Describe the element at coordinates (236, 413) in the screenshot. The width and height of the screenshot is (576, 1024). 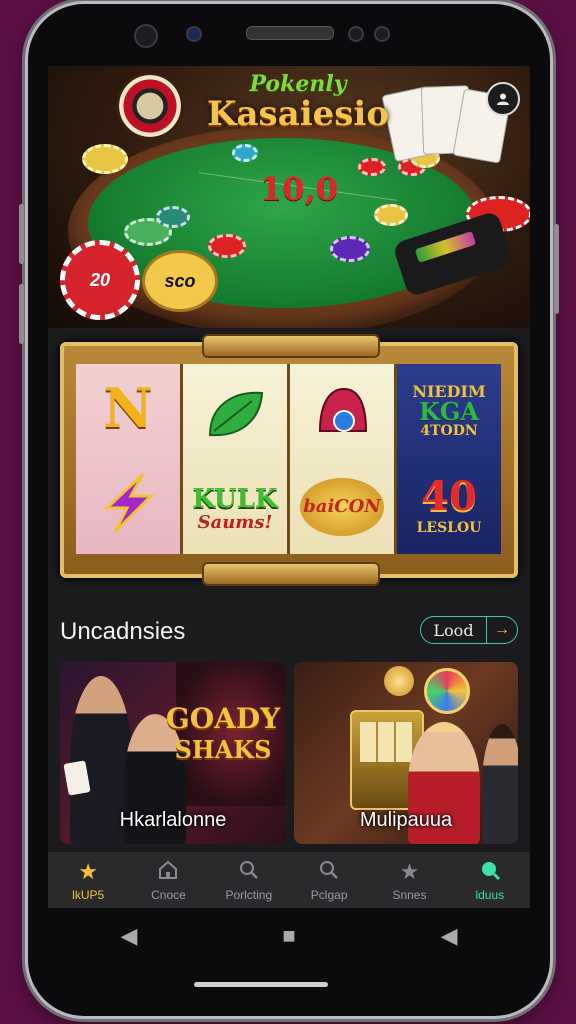
I see `leaf-symbol-icon` at that location.